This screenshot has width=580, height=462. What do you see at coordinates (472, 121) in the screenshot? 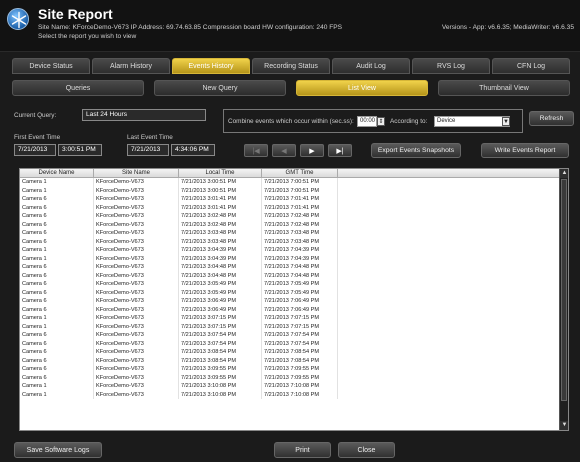
I see `according-select: Device` at bounding box center [472, 121].